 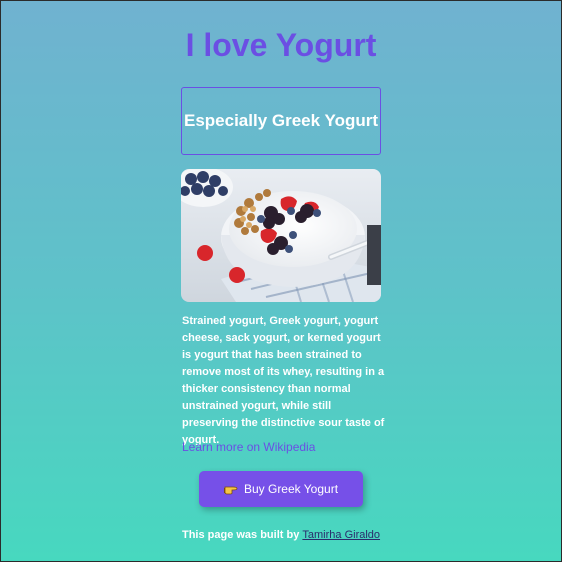 I want to click on buy-greek-yogurt-button: Buy Greek Yogurt, so click(x=281, y=489).